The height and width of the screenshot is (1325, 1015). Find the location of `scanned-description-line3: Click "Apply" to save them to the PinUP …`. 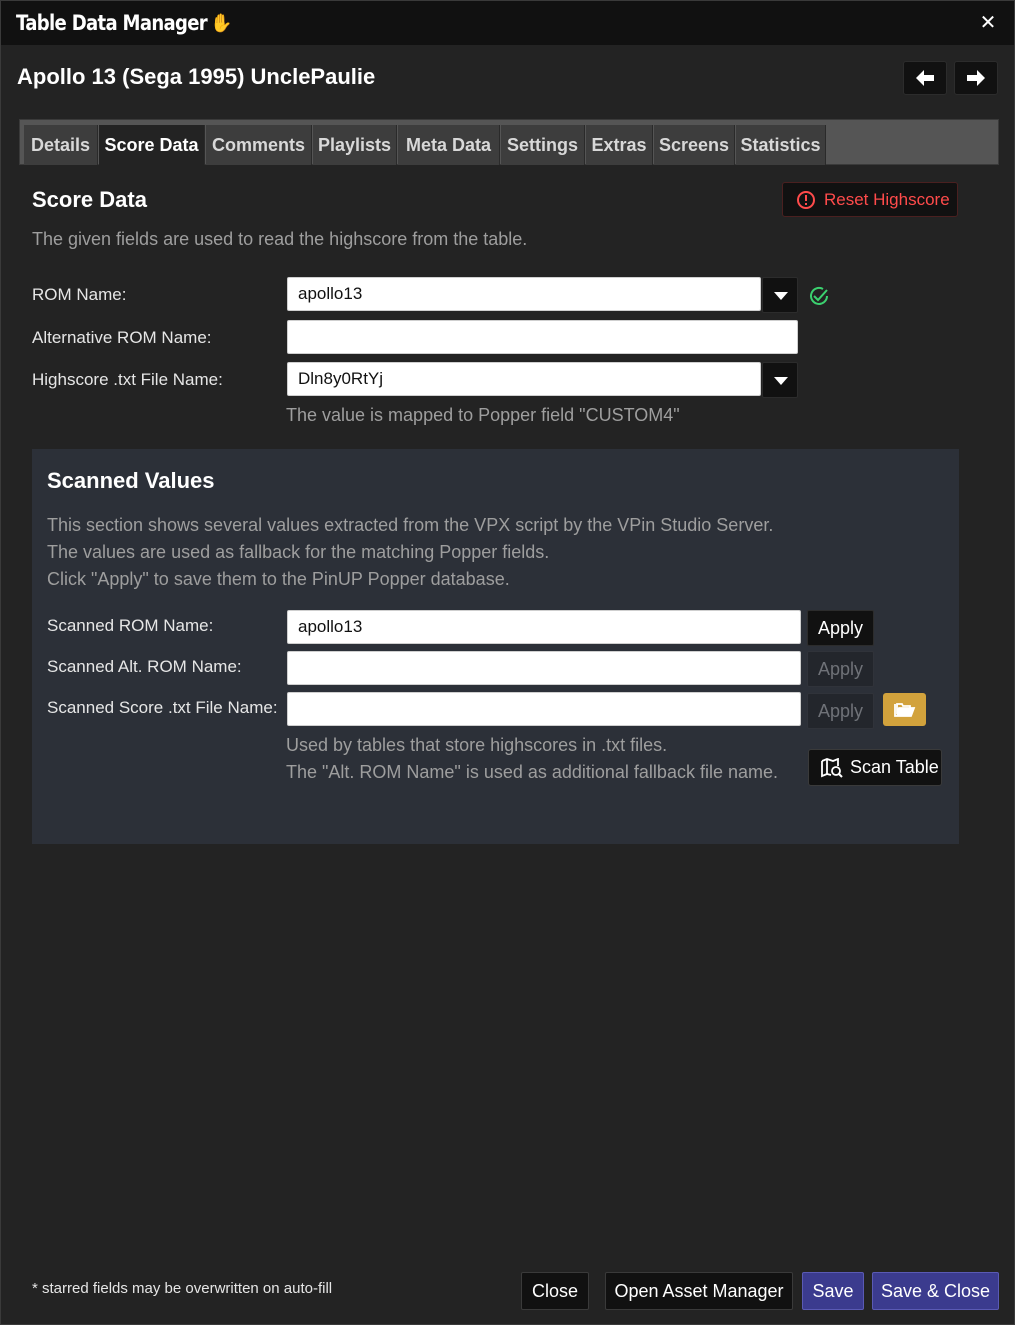

scanned-description-line3: Click "Apply" to save them to the PinUP … is located at coordinates (278, 579).